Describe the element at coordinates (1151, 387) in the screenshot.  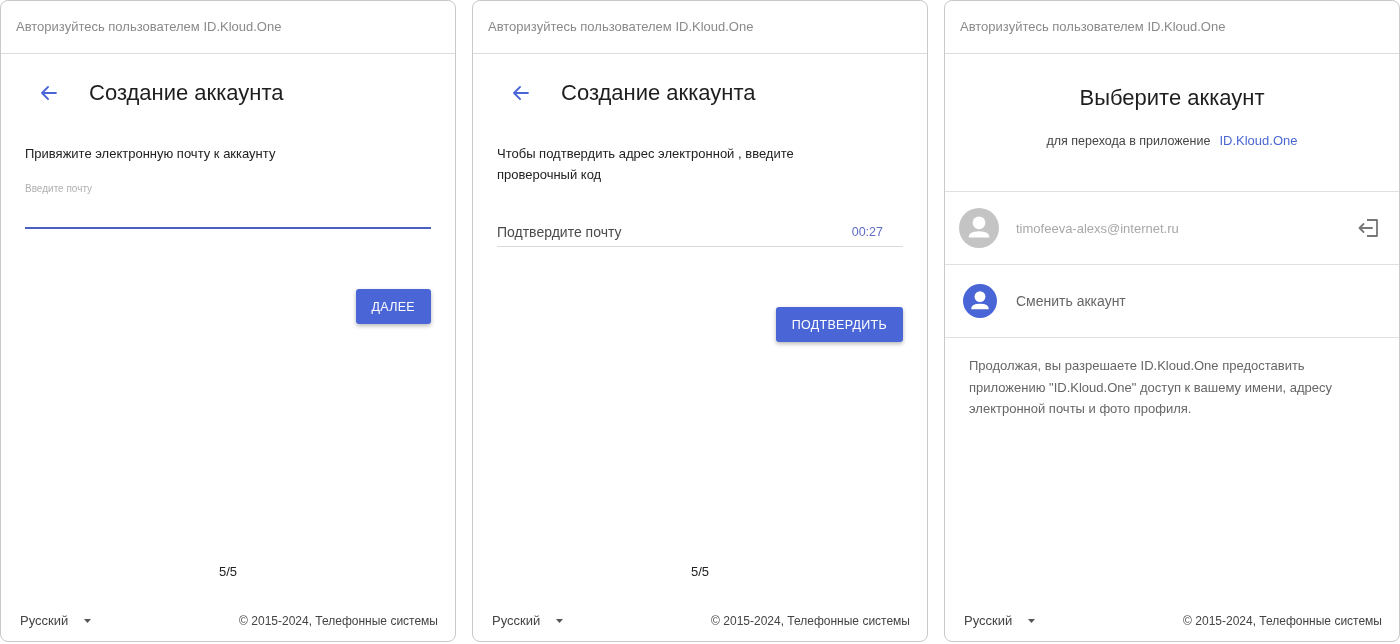
I see `consent-text: Продолжая, вы разрешаете ID.Kloud.One предоставить приложению "ID.Kloud.One" доступ к вашему имени, адресу электронной почты и фото профиля.` at that location.